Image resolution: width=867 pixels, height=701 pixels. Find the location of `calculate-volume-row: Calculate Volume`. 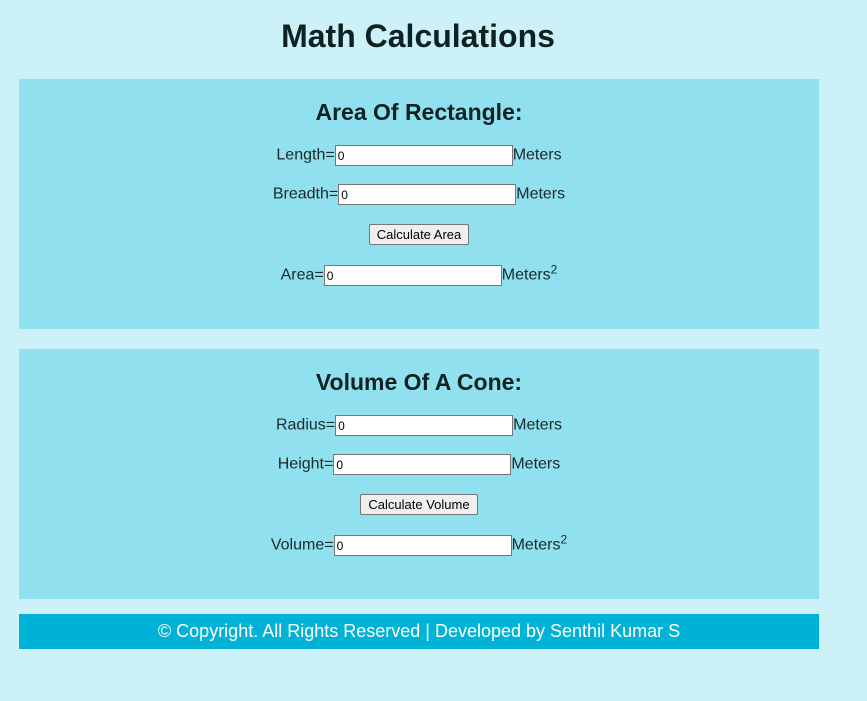

calculate-volume-row: Calculate Volume is located at coordinates (419, 504).